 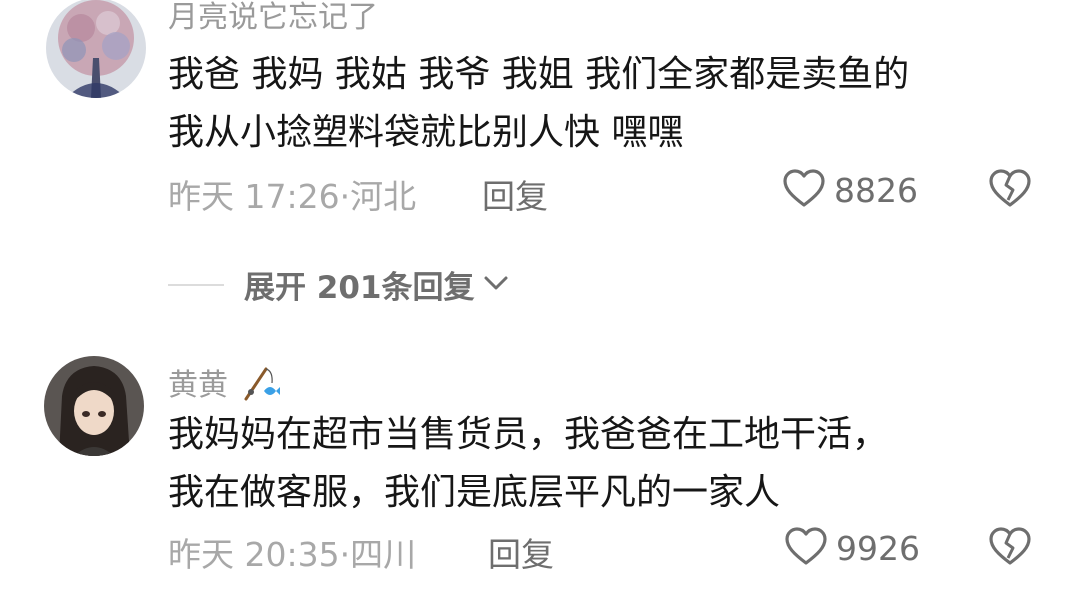 I want to click on comment-meta: 昨天 20:35·四川, so click(x=292, y=552).